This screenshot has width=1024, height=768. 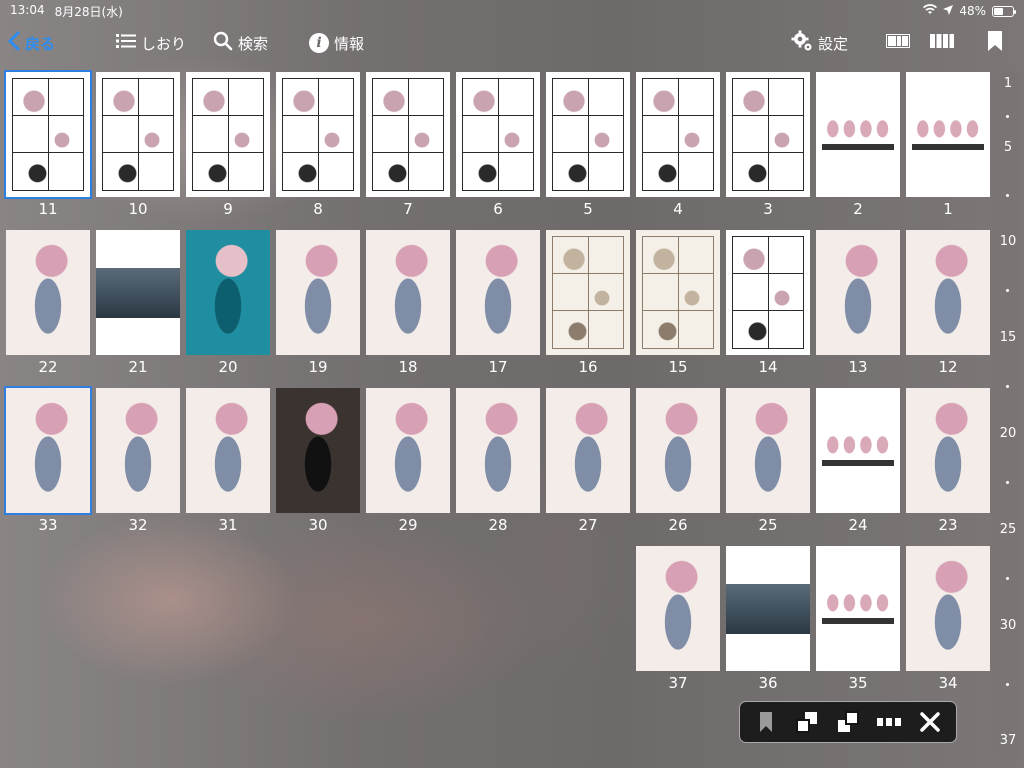 I want to click on page-thumbnail: 14, so click(x=768, y=303).